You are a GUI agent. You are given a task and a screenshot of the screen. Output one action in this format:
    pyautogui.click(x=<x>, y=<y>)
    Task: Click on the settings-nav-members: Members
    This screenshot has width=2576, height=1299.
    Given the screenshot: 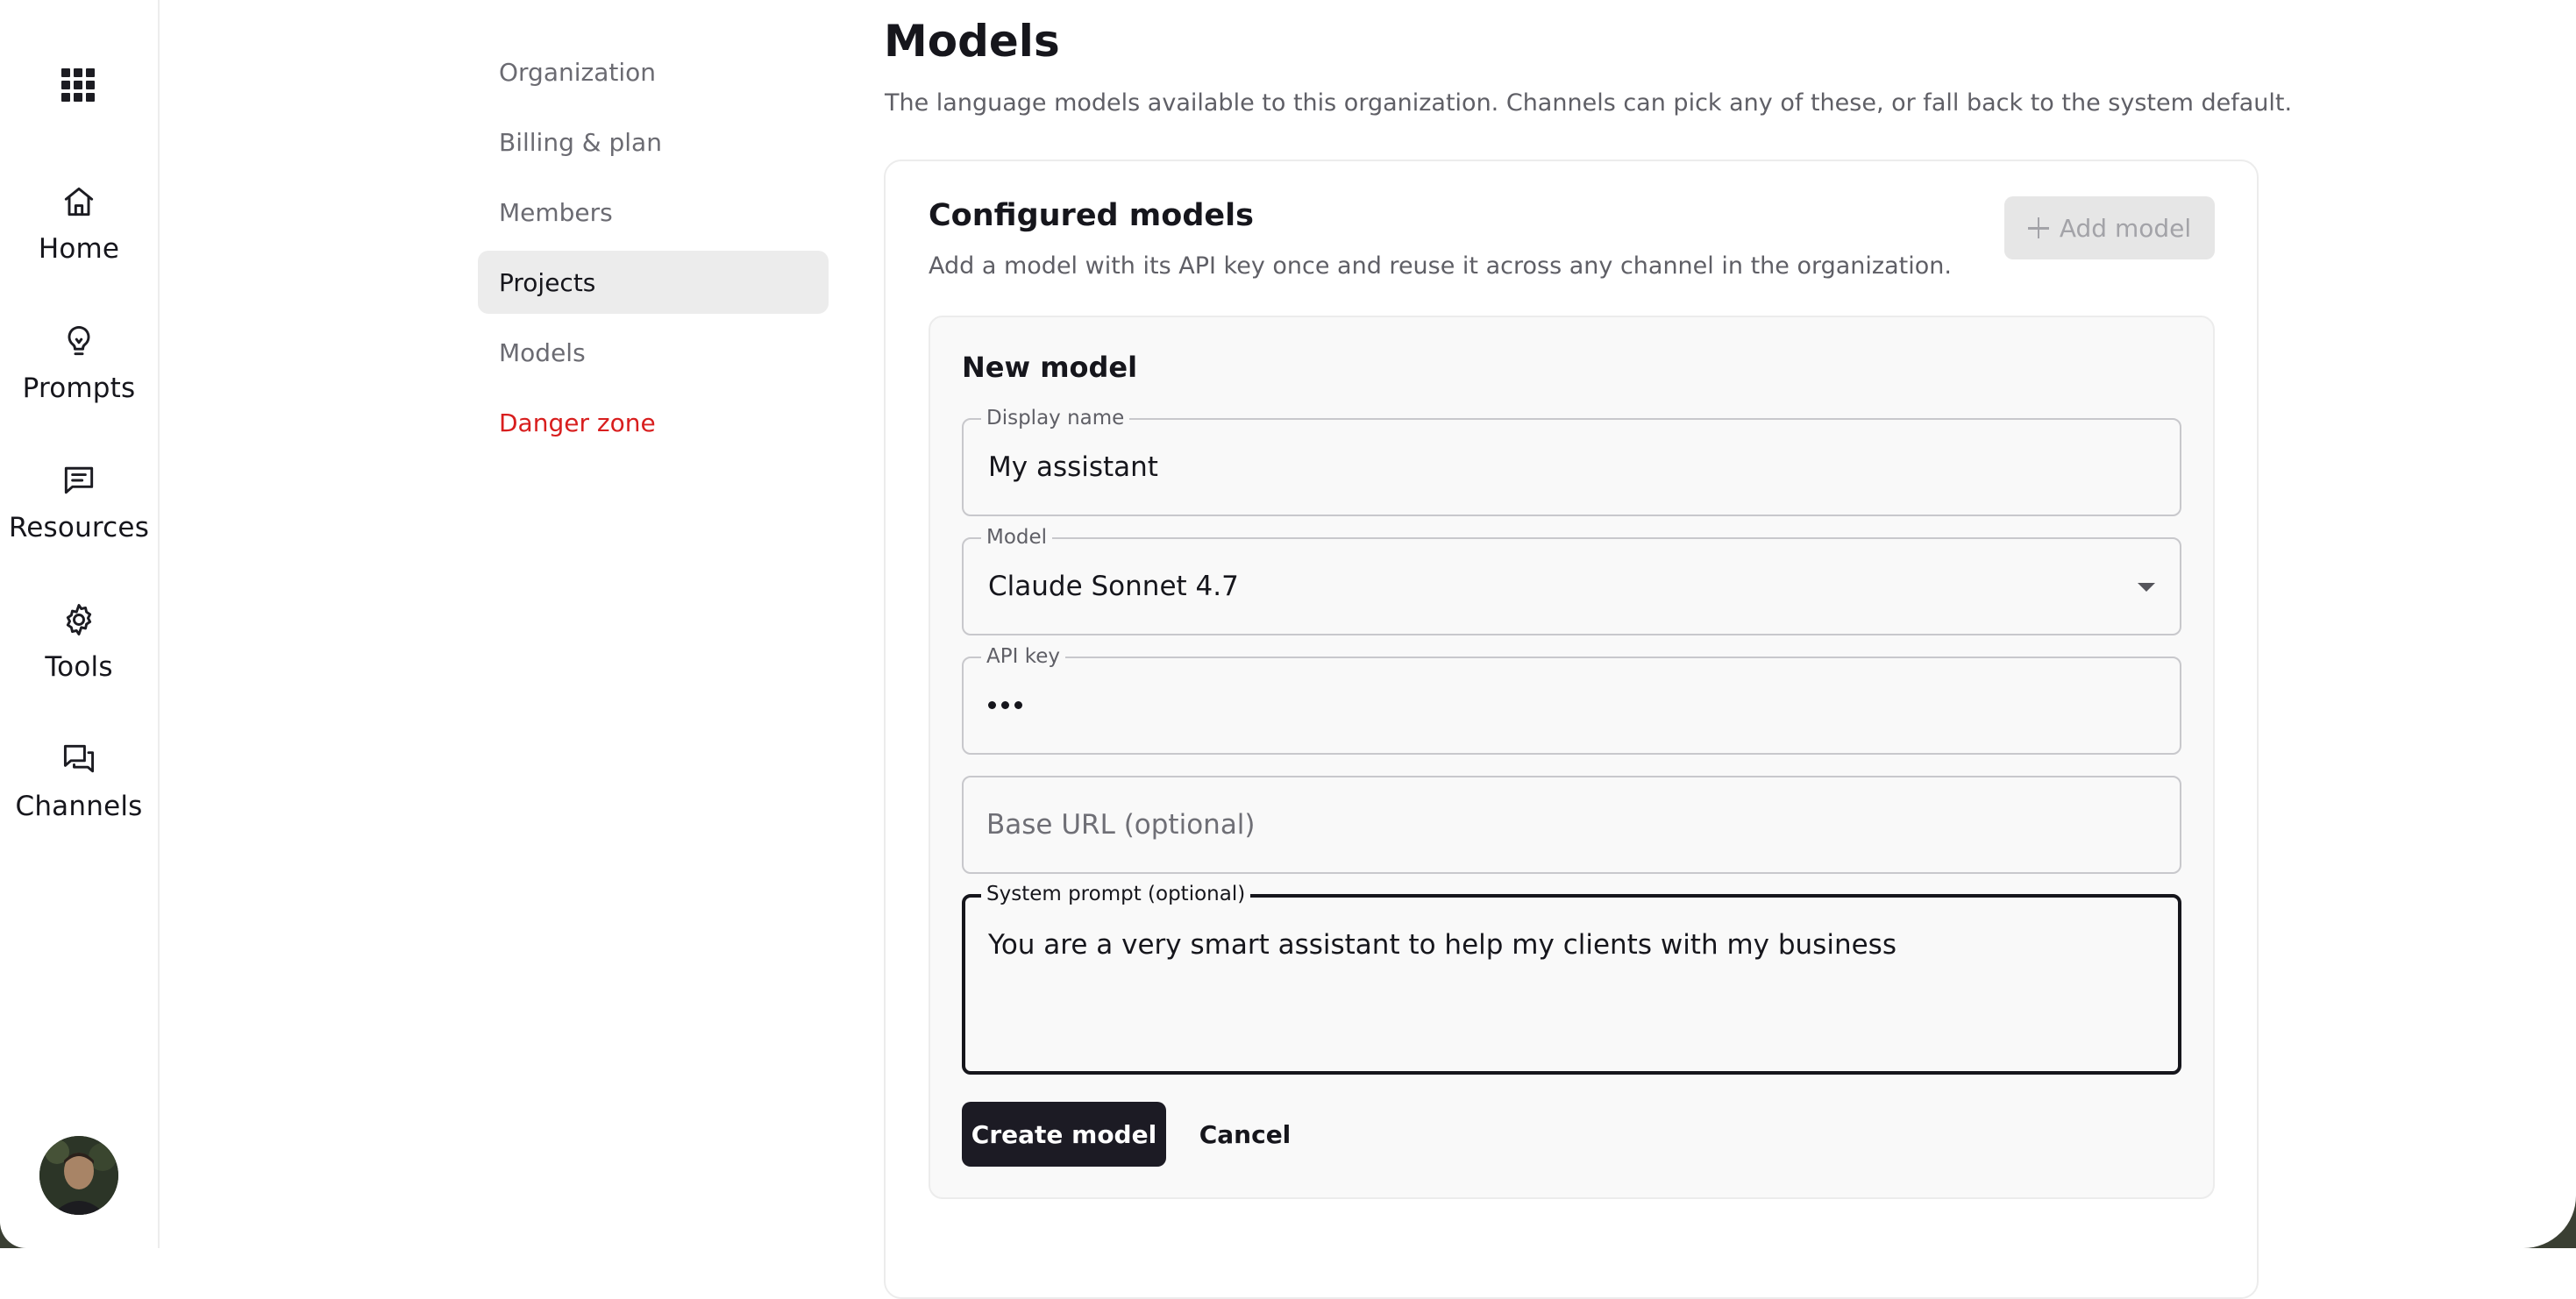 What is the action you would take?
    pyautogui.click(x=653, y=212)
    